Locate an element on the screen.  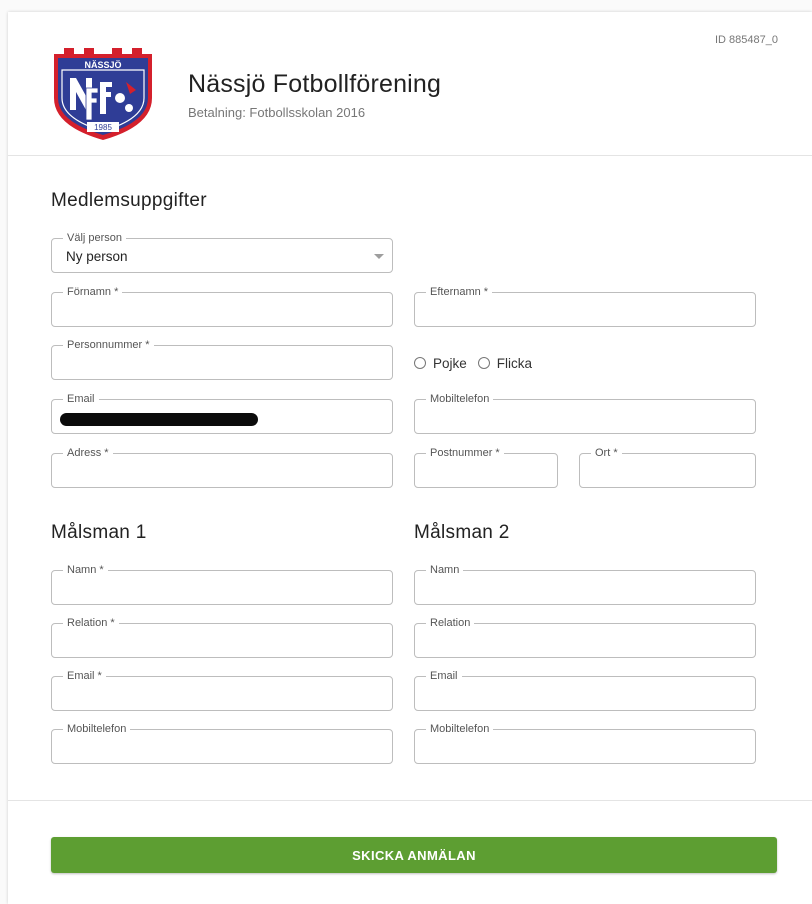
city-input is located at coordinates (667, 470).